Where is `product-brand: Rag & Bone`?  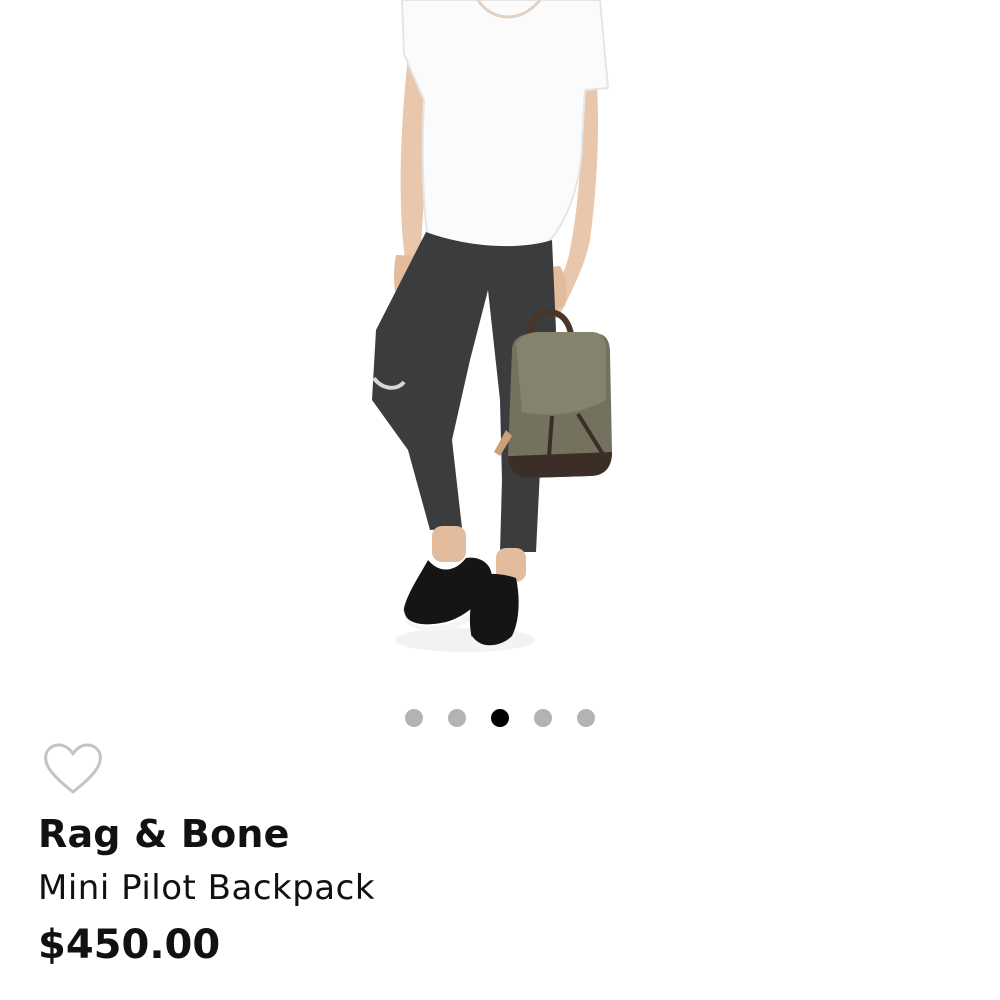 product-brand: Rag & Bone is located at coordinates (164, 834).